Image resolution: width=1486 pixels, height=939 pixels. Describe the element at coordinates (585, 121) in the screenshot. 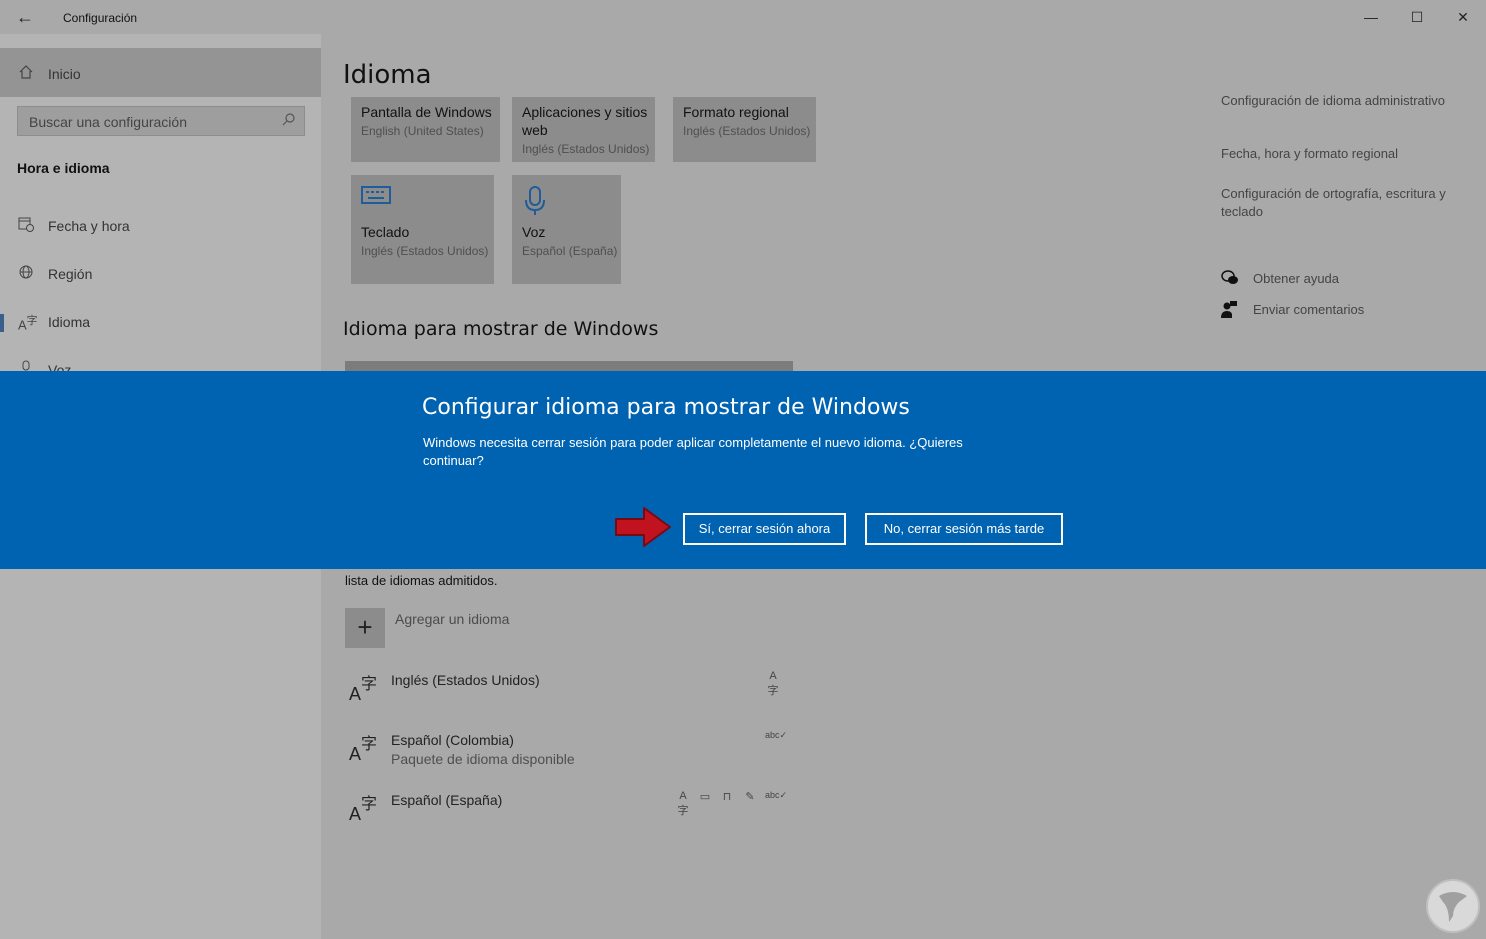

I see `tile-title: Aplicaciones y sitios web` at that location.